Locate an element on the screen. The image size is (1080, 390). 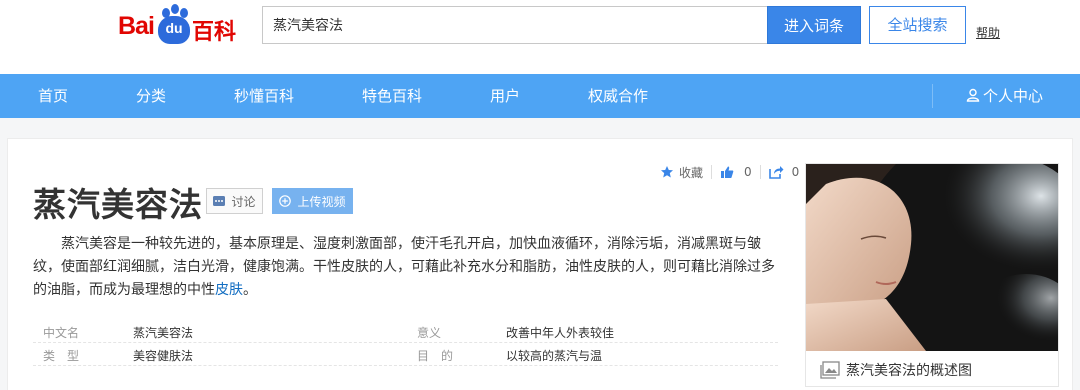
entry-title: 蒸汽美容法 is located at coordinates (118, 204).